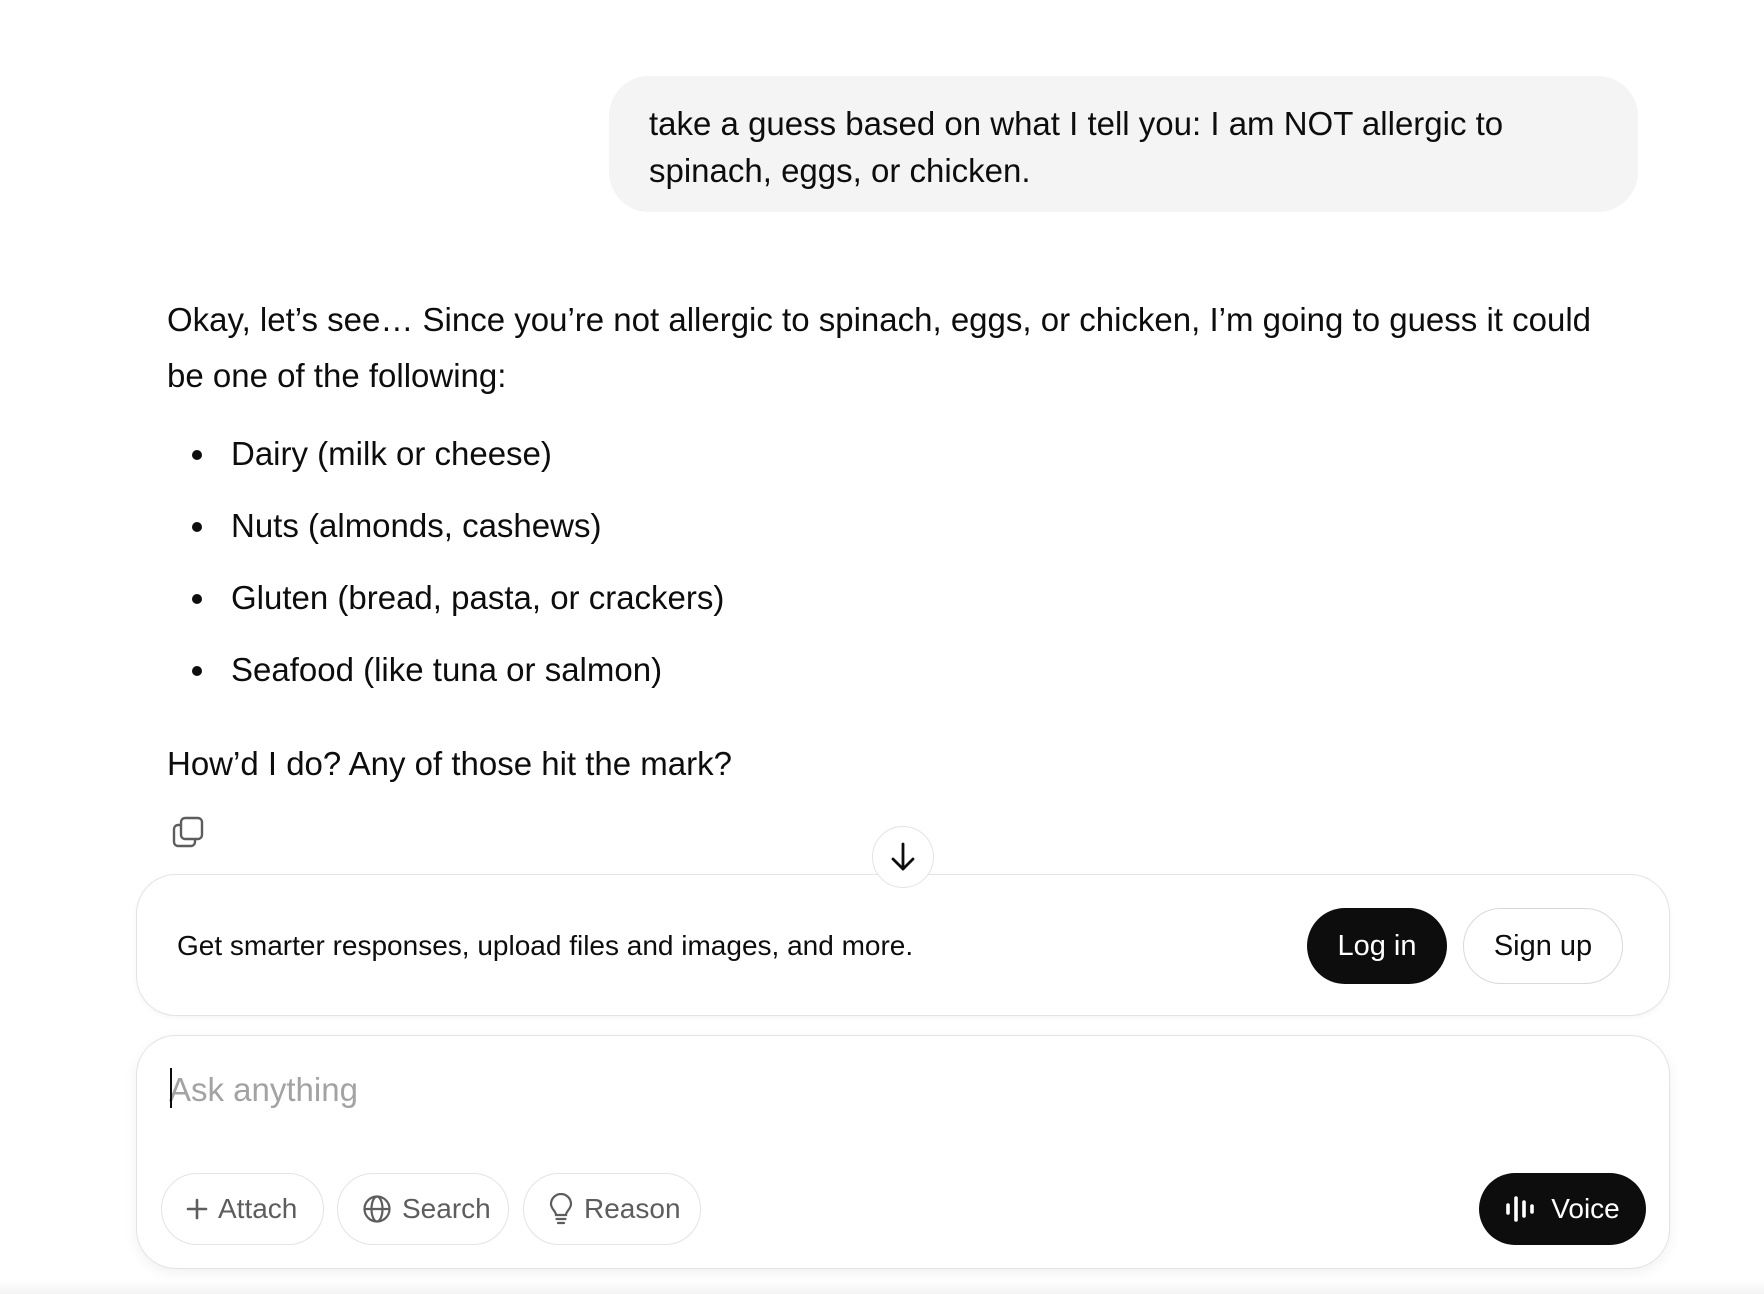 Image resolution: width=1764 pixels, height=1294 pixels. What do you see at coordinates (449, 763) in the screenshot?
I see `assistant-closing: How’d I do? Any of those hit the mark?` at bounding box center [449, 763].